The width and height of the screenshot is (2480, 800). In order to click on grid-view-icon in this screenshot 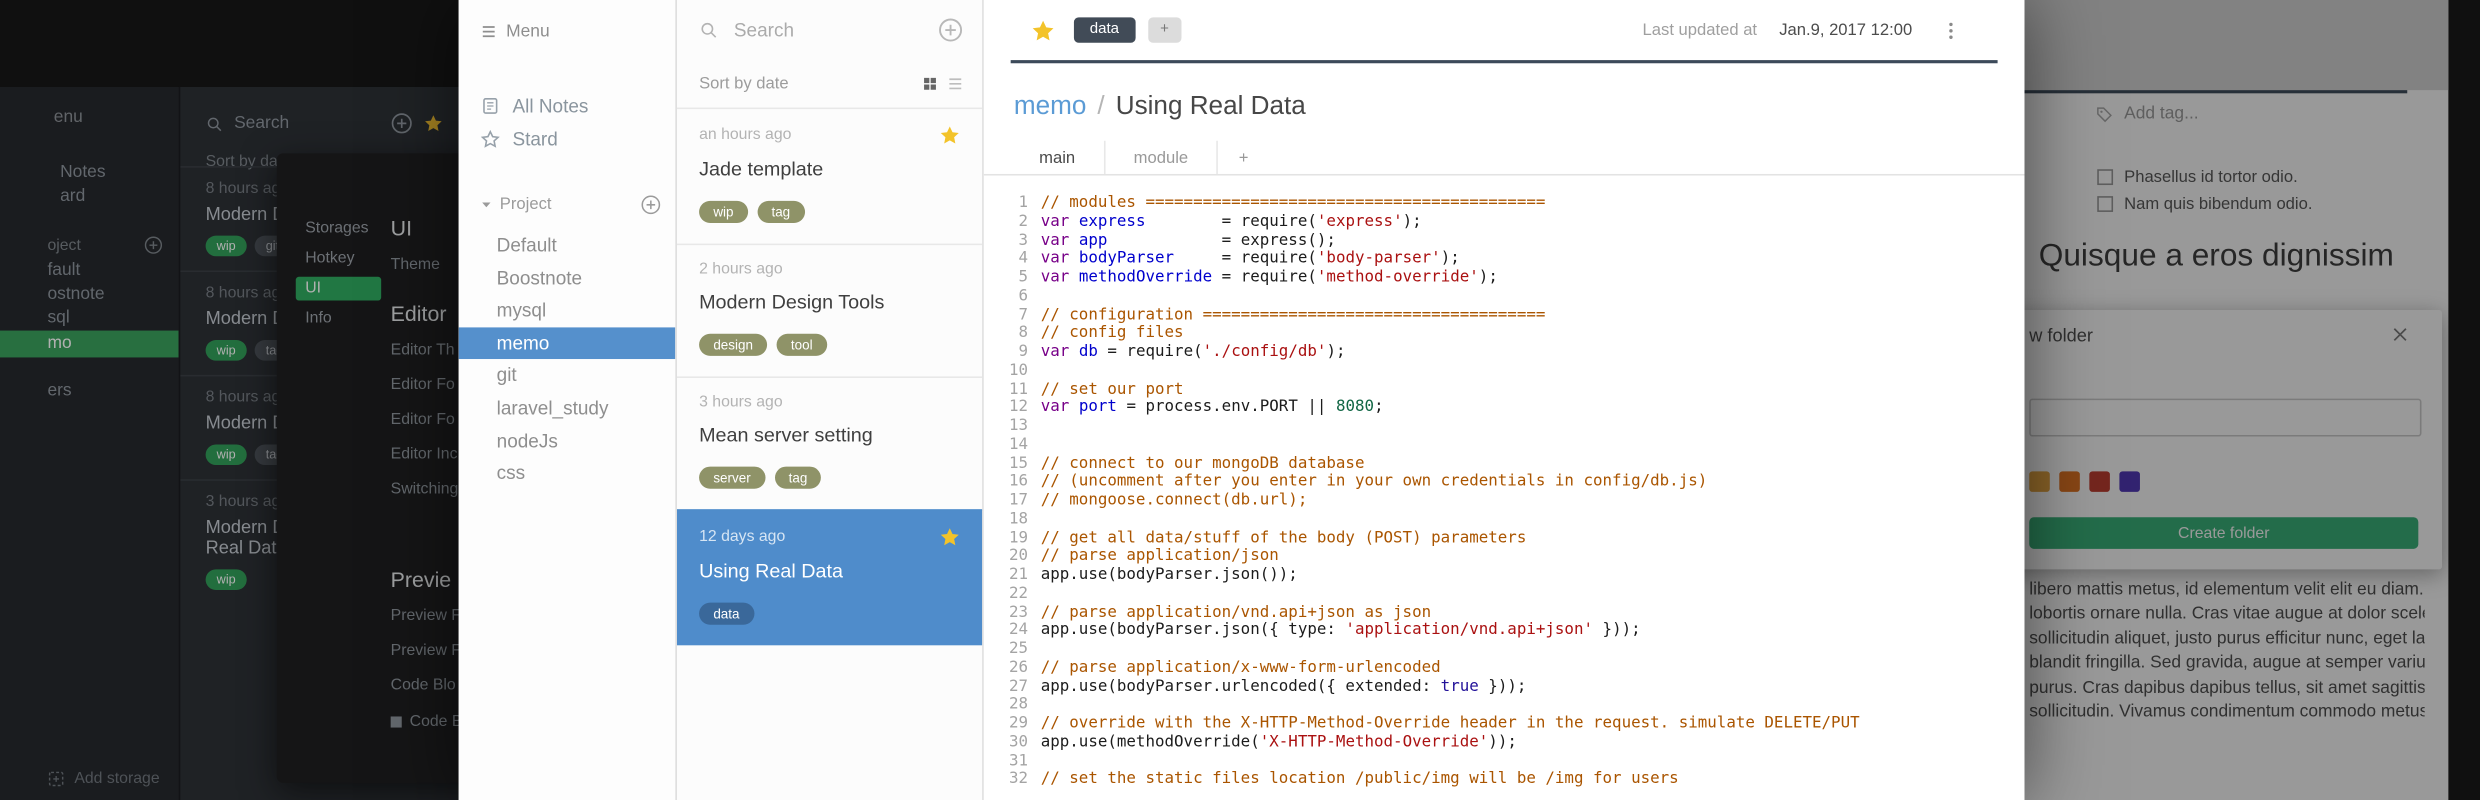, I will do `click(930, 84)`.